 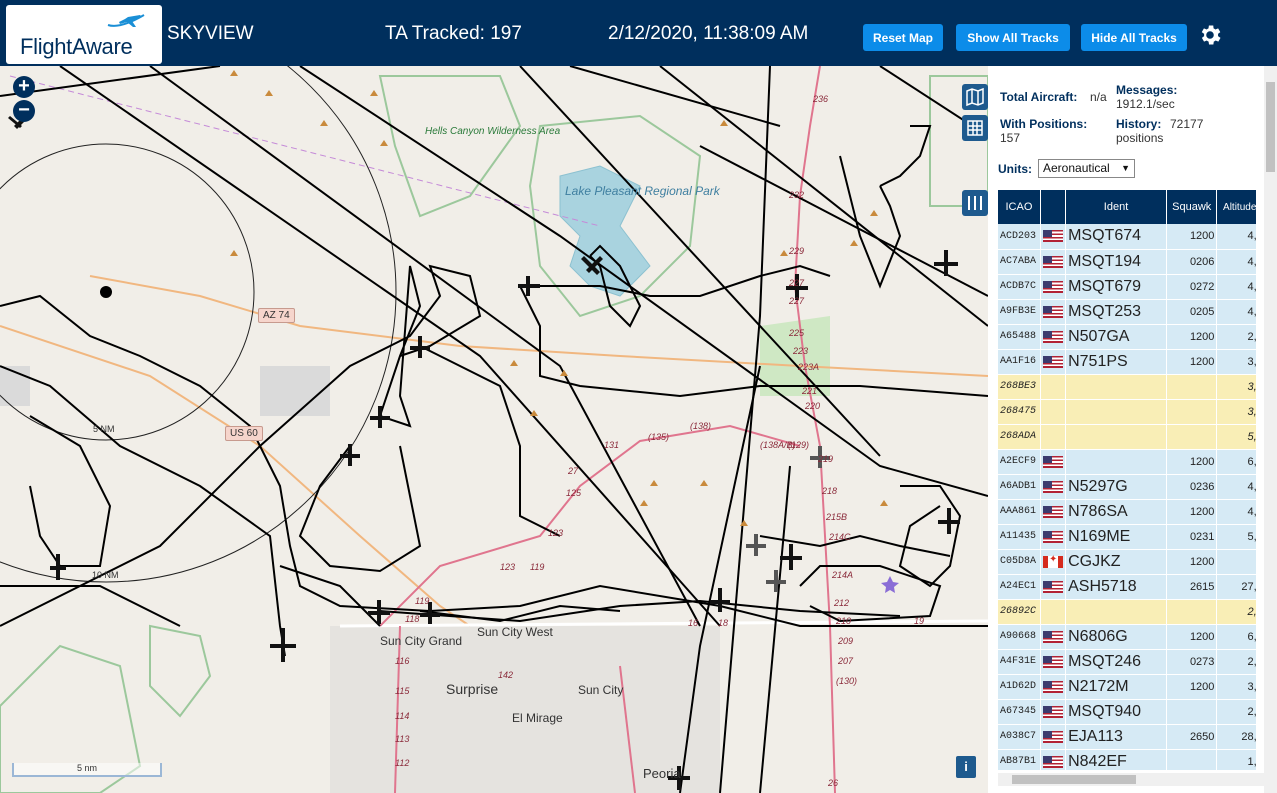 I want to click on table-row: AB87B1 N842EF 1,900, so click(x=1127, y=759).